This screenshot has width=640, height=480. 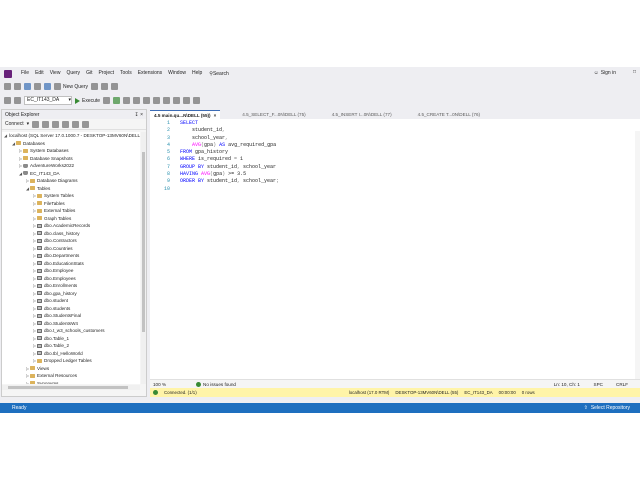 I want to click on search-box: ⚲ Search, so click(x=219, y=74).